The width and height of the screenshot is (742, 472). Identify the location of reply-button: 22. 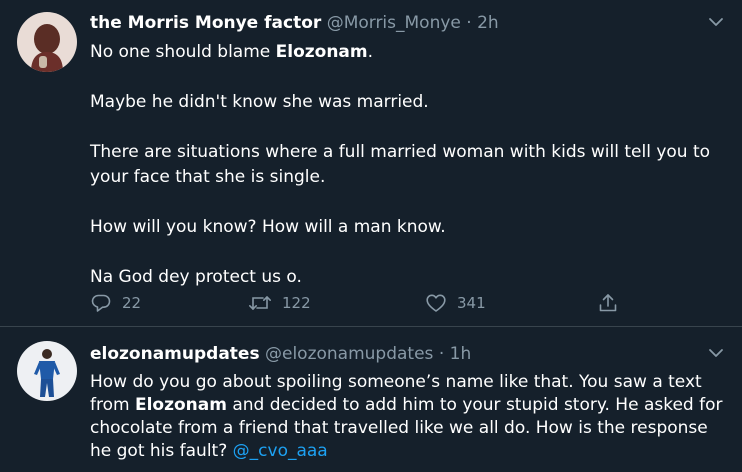
(115, 303).